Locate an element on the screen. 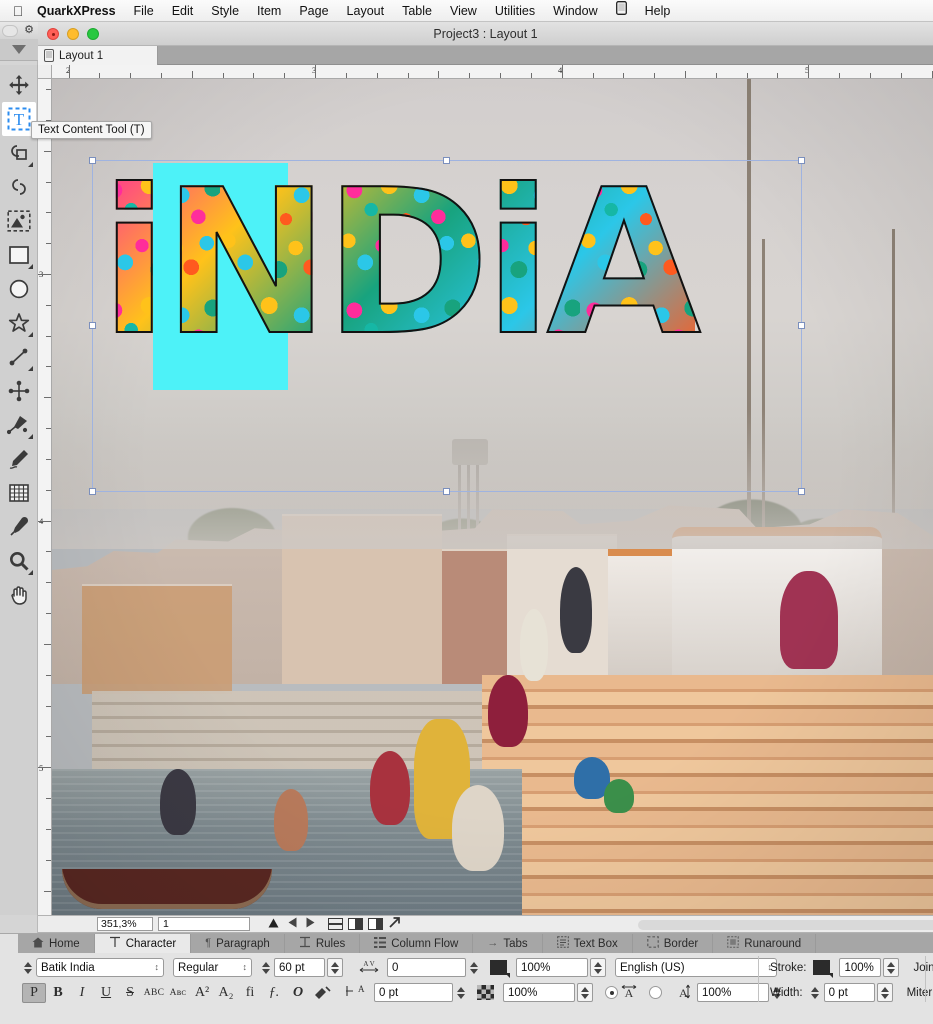 Image resolution: width=933 pixels, height=1024 pixels. font-style-select: Regular ↕ is located at coordinates (212, 967).